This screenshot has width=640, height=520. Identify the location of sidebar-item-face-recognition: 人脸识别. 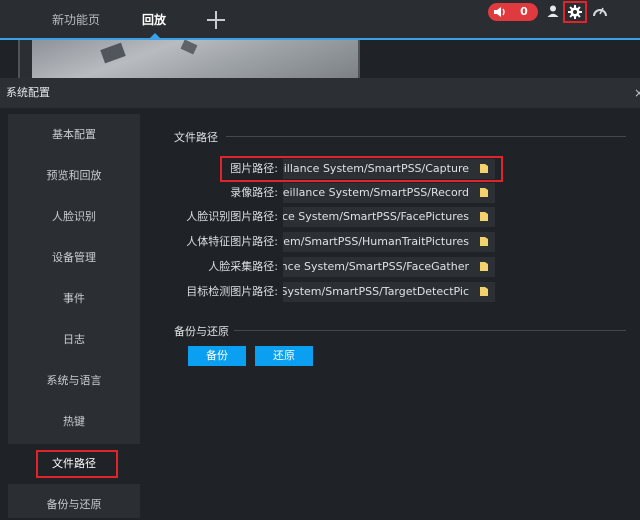
(74, 217).